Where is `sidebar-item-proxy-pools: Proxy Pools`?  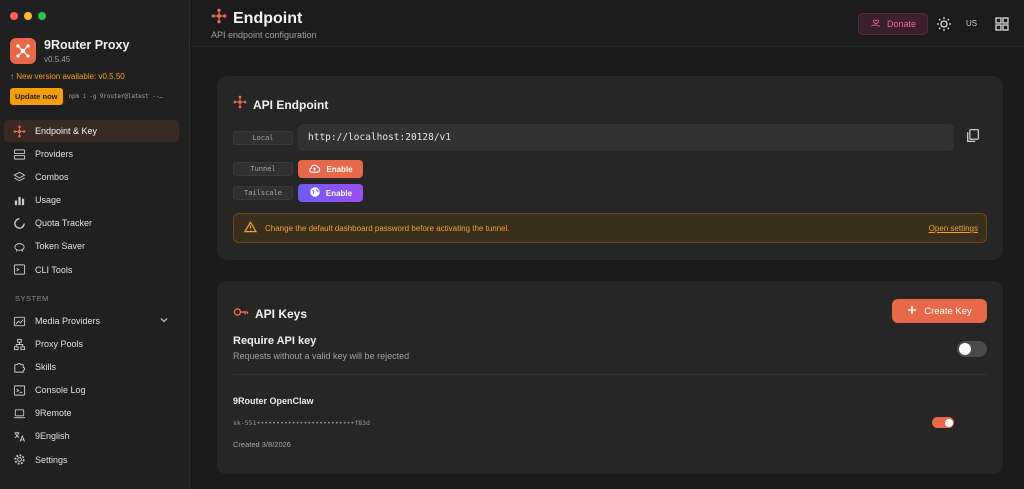 sidebar-item-proxy-pools: Proxy Pools is located at coordinates (91, 344).